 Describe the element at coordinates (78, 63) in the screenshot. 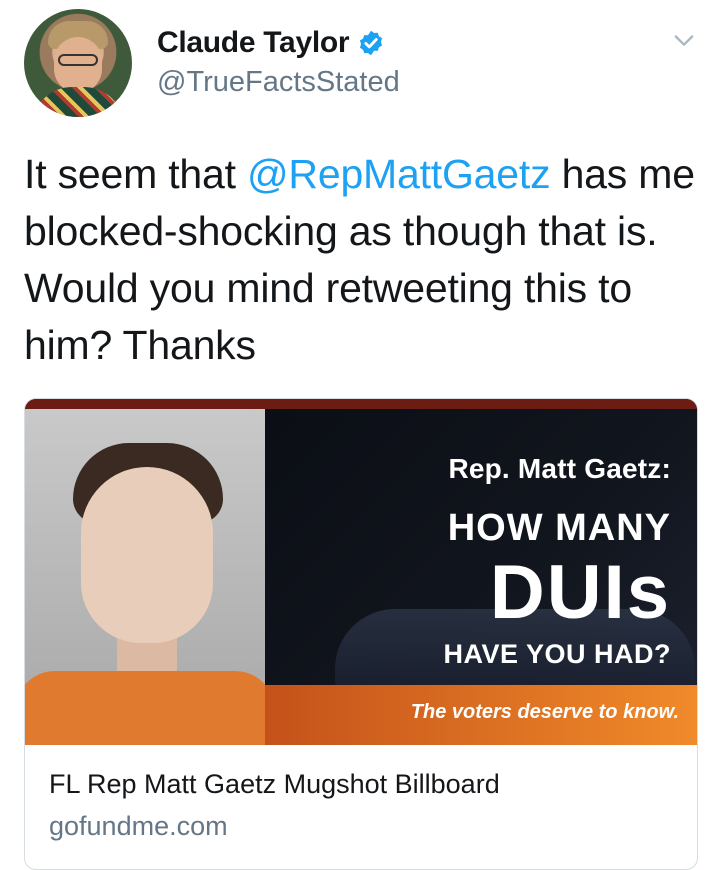

I see `author-avatar` at that location.